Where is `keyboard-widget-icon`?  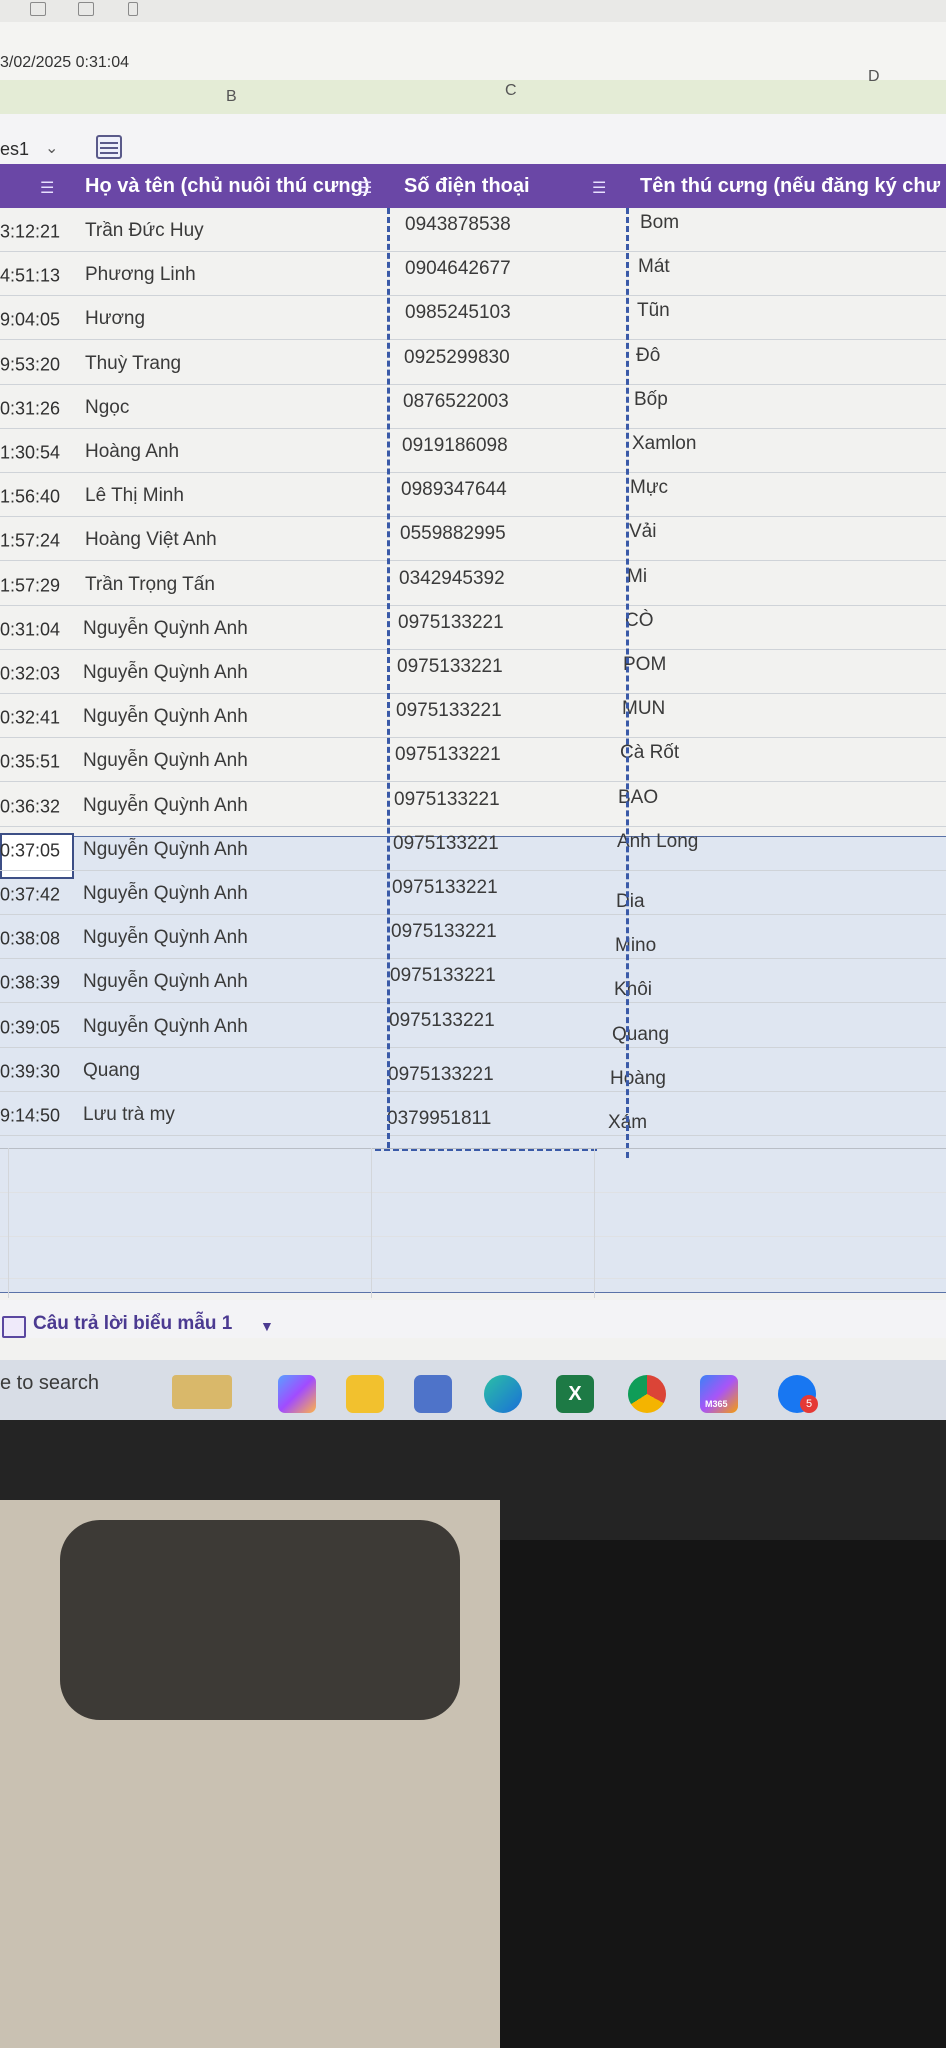 keyboard-widget-icon is located at coordinates (202, 1392).